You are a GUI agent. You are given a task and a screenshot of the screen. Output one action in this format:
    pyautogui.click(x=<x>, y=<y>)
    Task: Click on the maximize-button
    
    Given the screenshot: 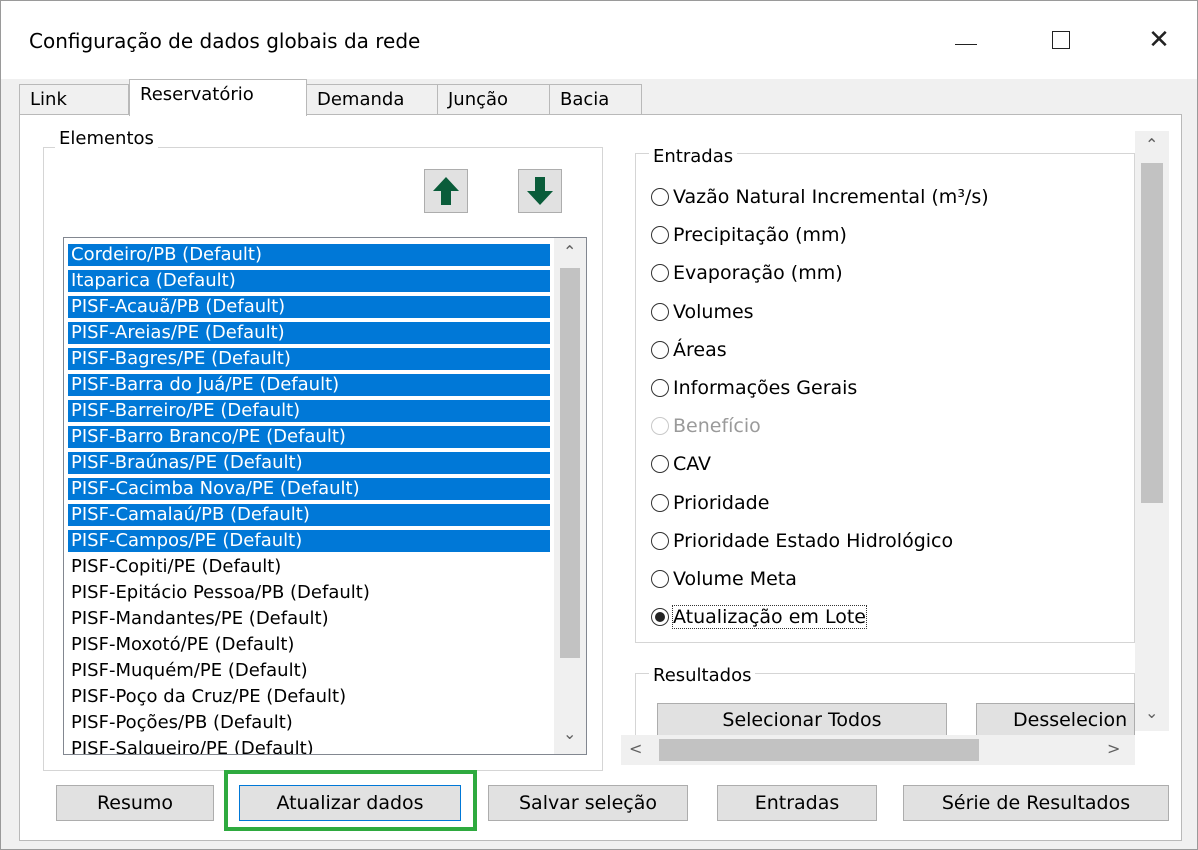 What is the action you would take?
    pyautogui.click(x=1061, y=40)
    